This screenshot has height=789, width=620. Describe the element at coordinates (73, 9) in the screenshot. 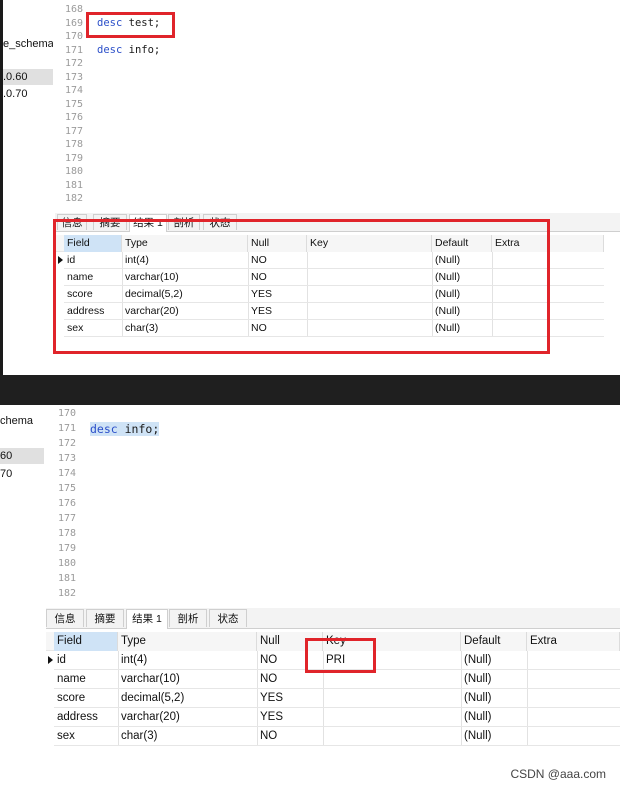

I see `line-number: 168` at that location.